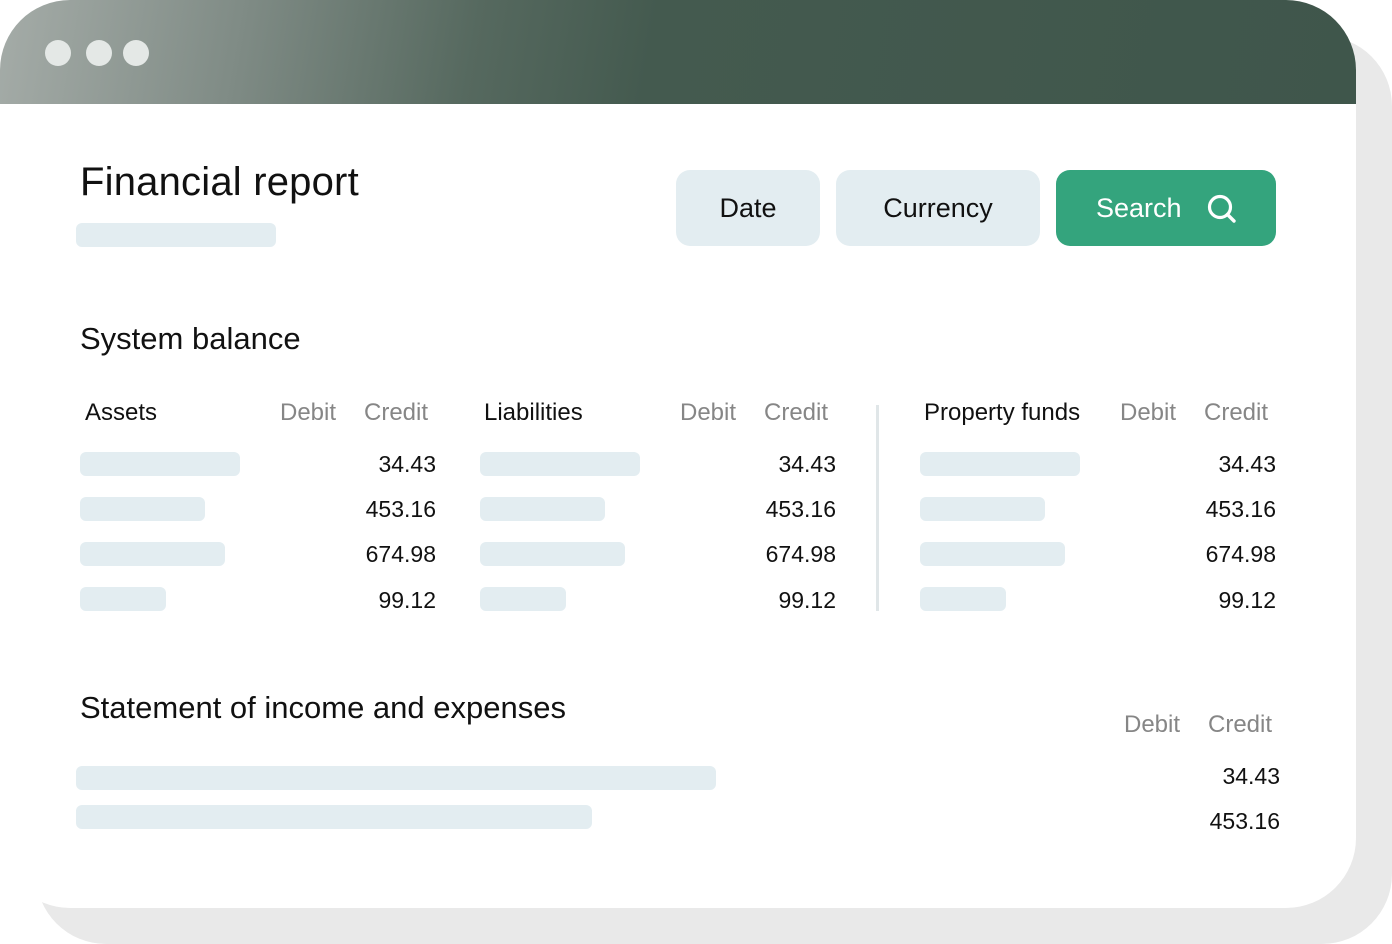 The width and height of the screenshot is (1392, 944). I want to click on property-funds-credit-value: 34.43, so click(1247, 464).